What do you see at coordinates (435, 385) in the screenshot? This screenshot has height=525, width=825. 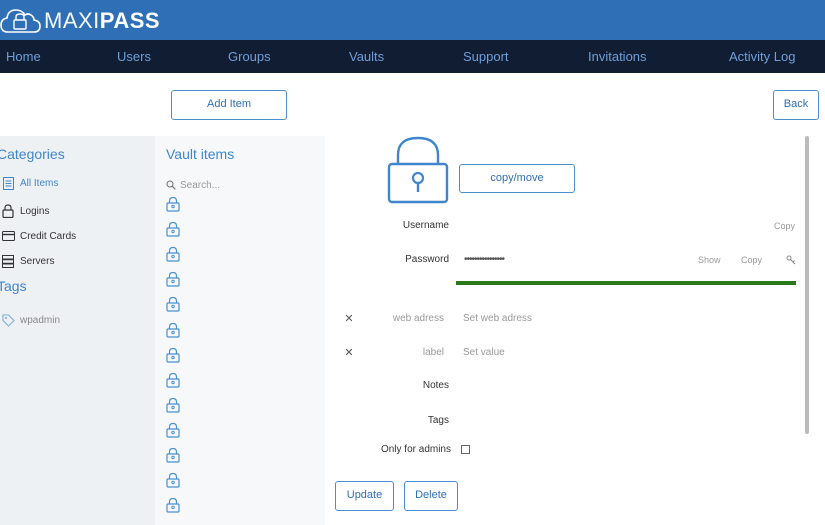 I see `notes-label: Notes` at bounding box center [435, 385].